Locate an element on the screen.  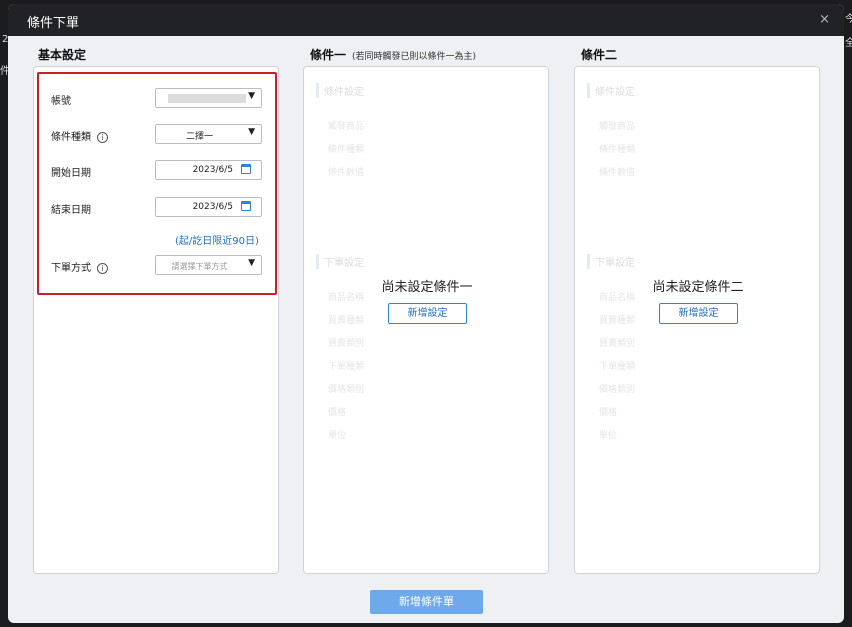
condition2-add-button: 新增設定 is located at coordinates (698, 313).